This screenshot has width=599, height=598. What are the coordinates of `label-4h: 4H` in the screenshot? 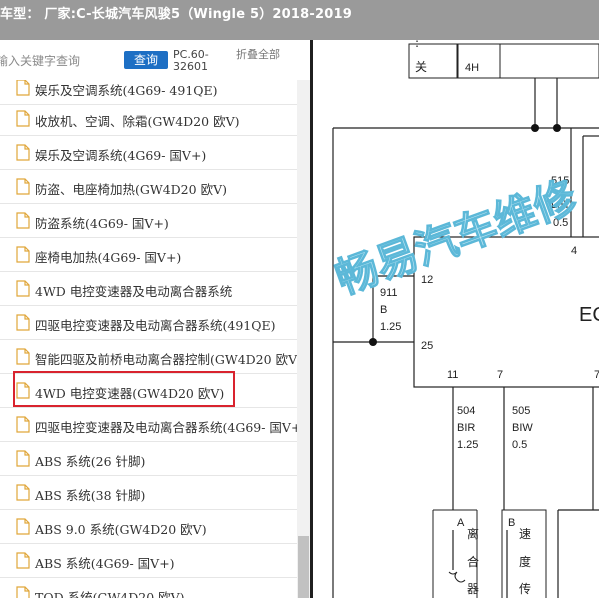 It's located at (472, 68).